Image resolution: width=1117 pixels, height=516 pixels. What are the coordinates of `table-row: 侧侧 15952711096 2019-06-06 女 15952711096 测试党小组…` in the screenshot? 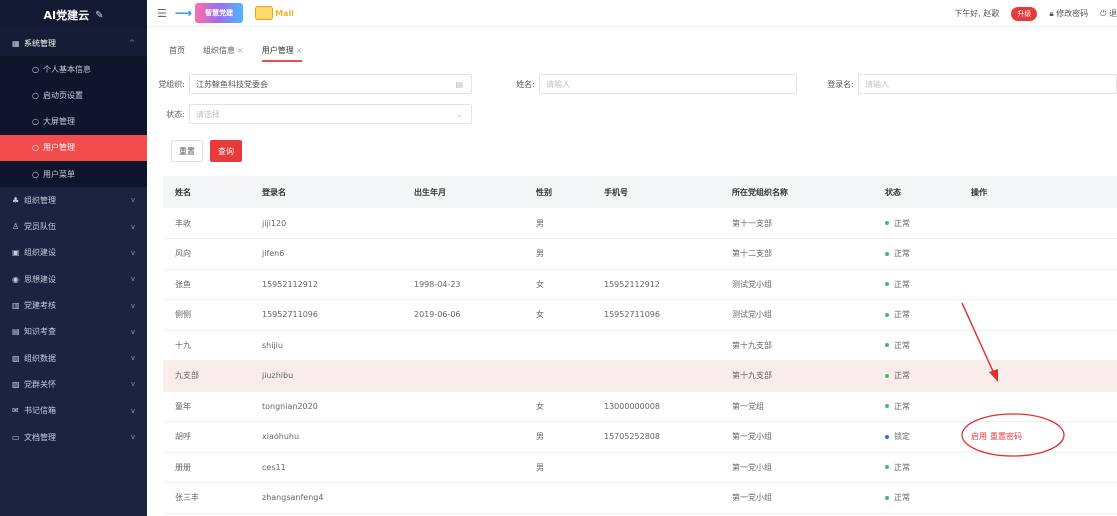 It's located at (640, 315).